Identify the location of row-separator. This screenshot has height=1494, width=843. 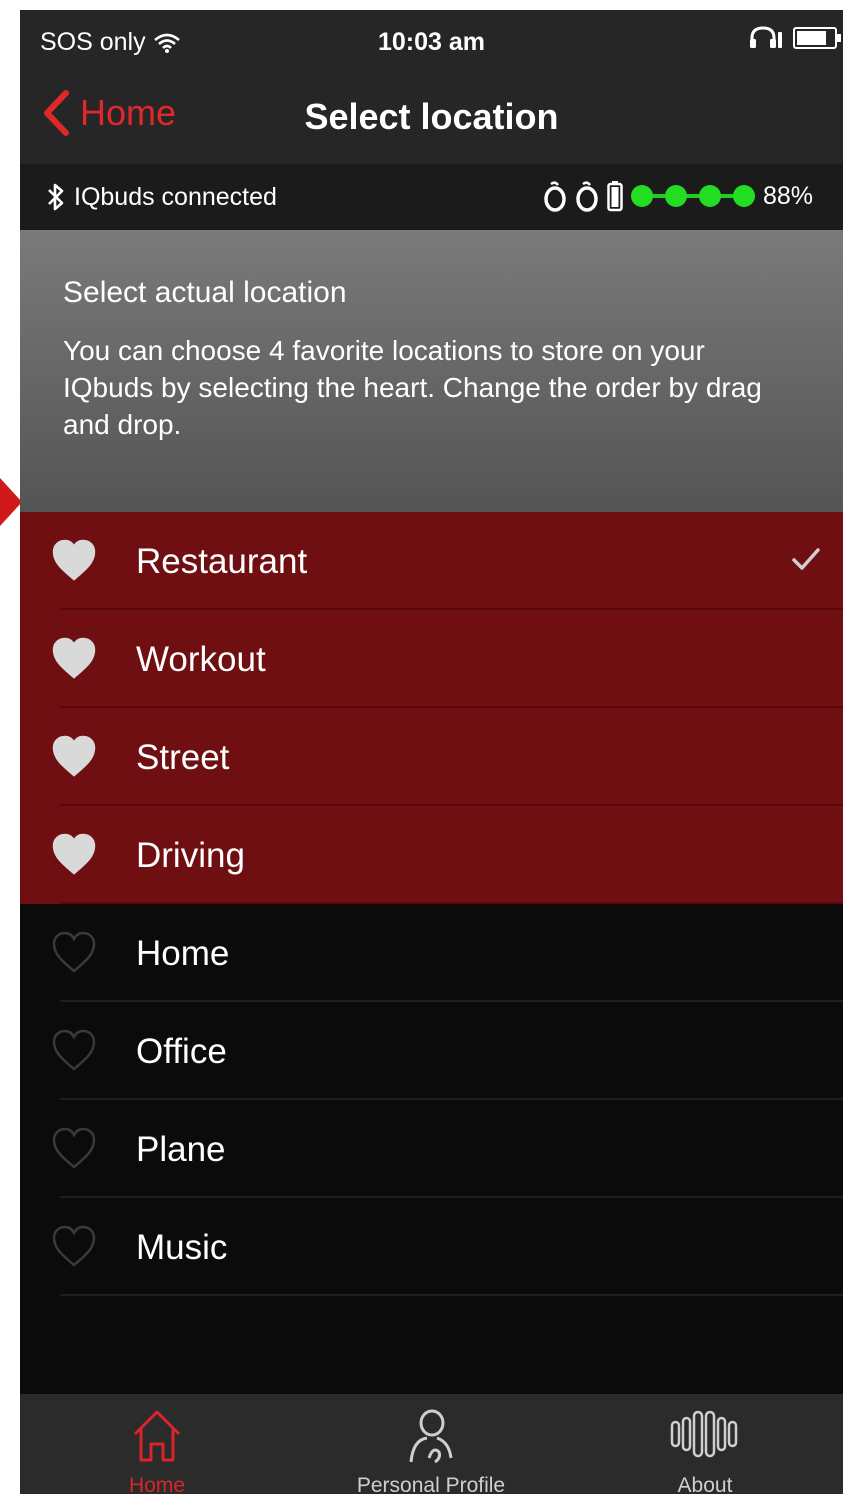
(451, 1295).